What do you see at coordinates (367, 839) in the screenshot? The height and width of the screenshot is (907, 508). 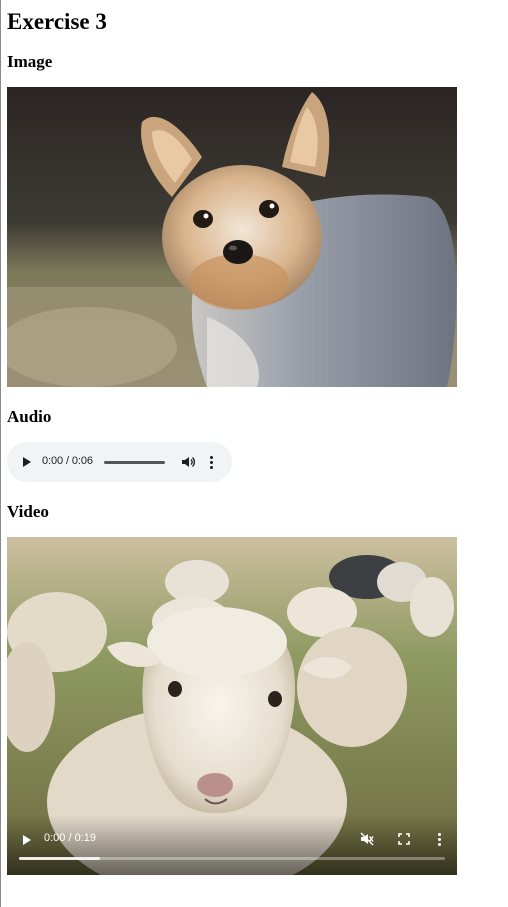 I see `volume-muted-icon` at bounding box center [367, 839].